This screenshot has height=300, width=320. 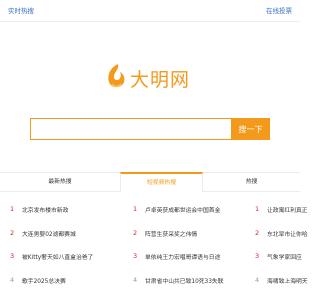 I want to click on tab-short-video-hot: 短视频热搜, so click(x=161, y=182).